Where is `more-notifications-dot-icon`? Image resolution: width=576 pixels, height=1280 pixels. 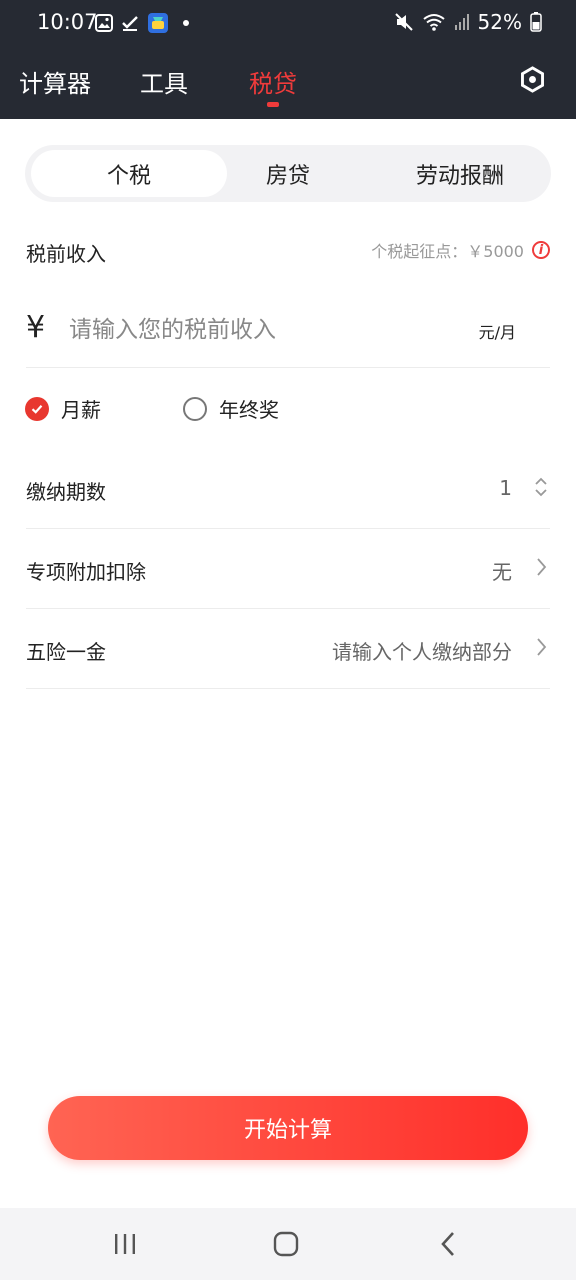 more-notifications-dot-icon is located at coordinates (186, 23).